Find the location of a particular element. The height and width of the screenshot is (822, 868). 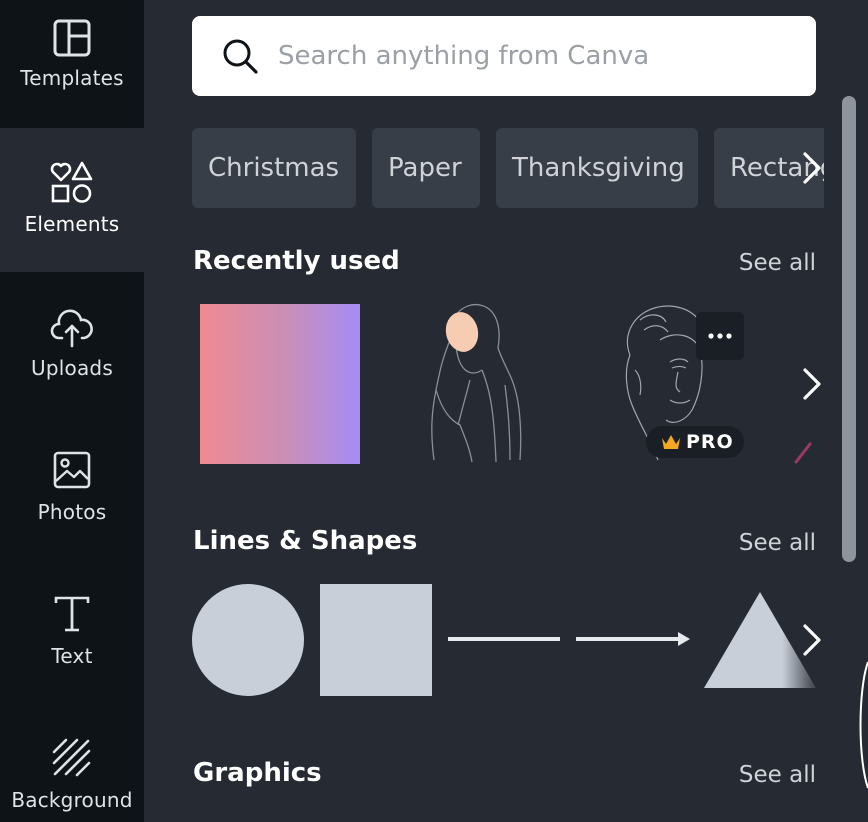

section-title-recently-used: Recently used is located at coordinates (296, 261).